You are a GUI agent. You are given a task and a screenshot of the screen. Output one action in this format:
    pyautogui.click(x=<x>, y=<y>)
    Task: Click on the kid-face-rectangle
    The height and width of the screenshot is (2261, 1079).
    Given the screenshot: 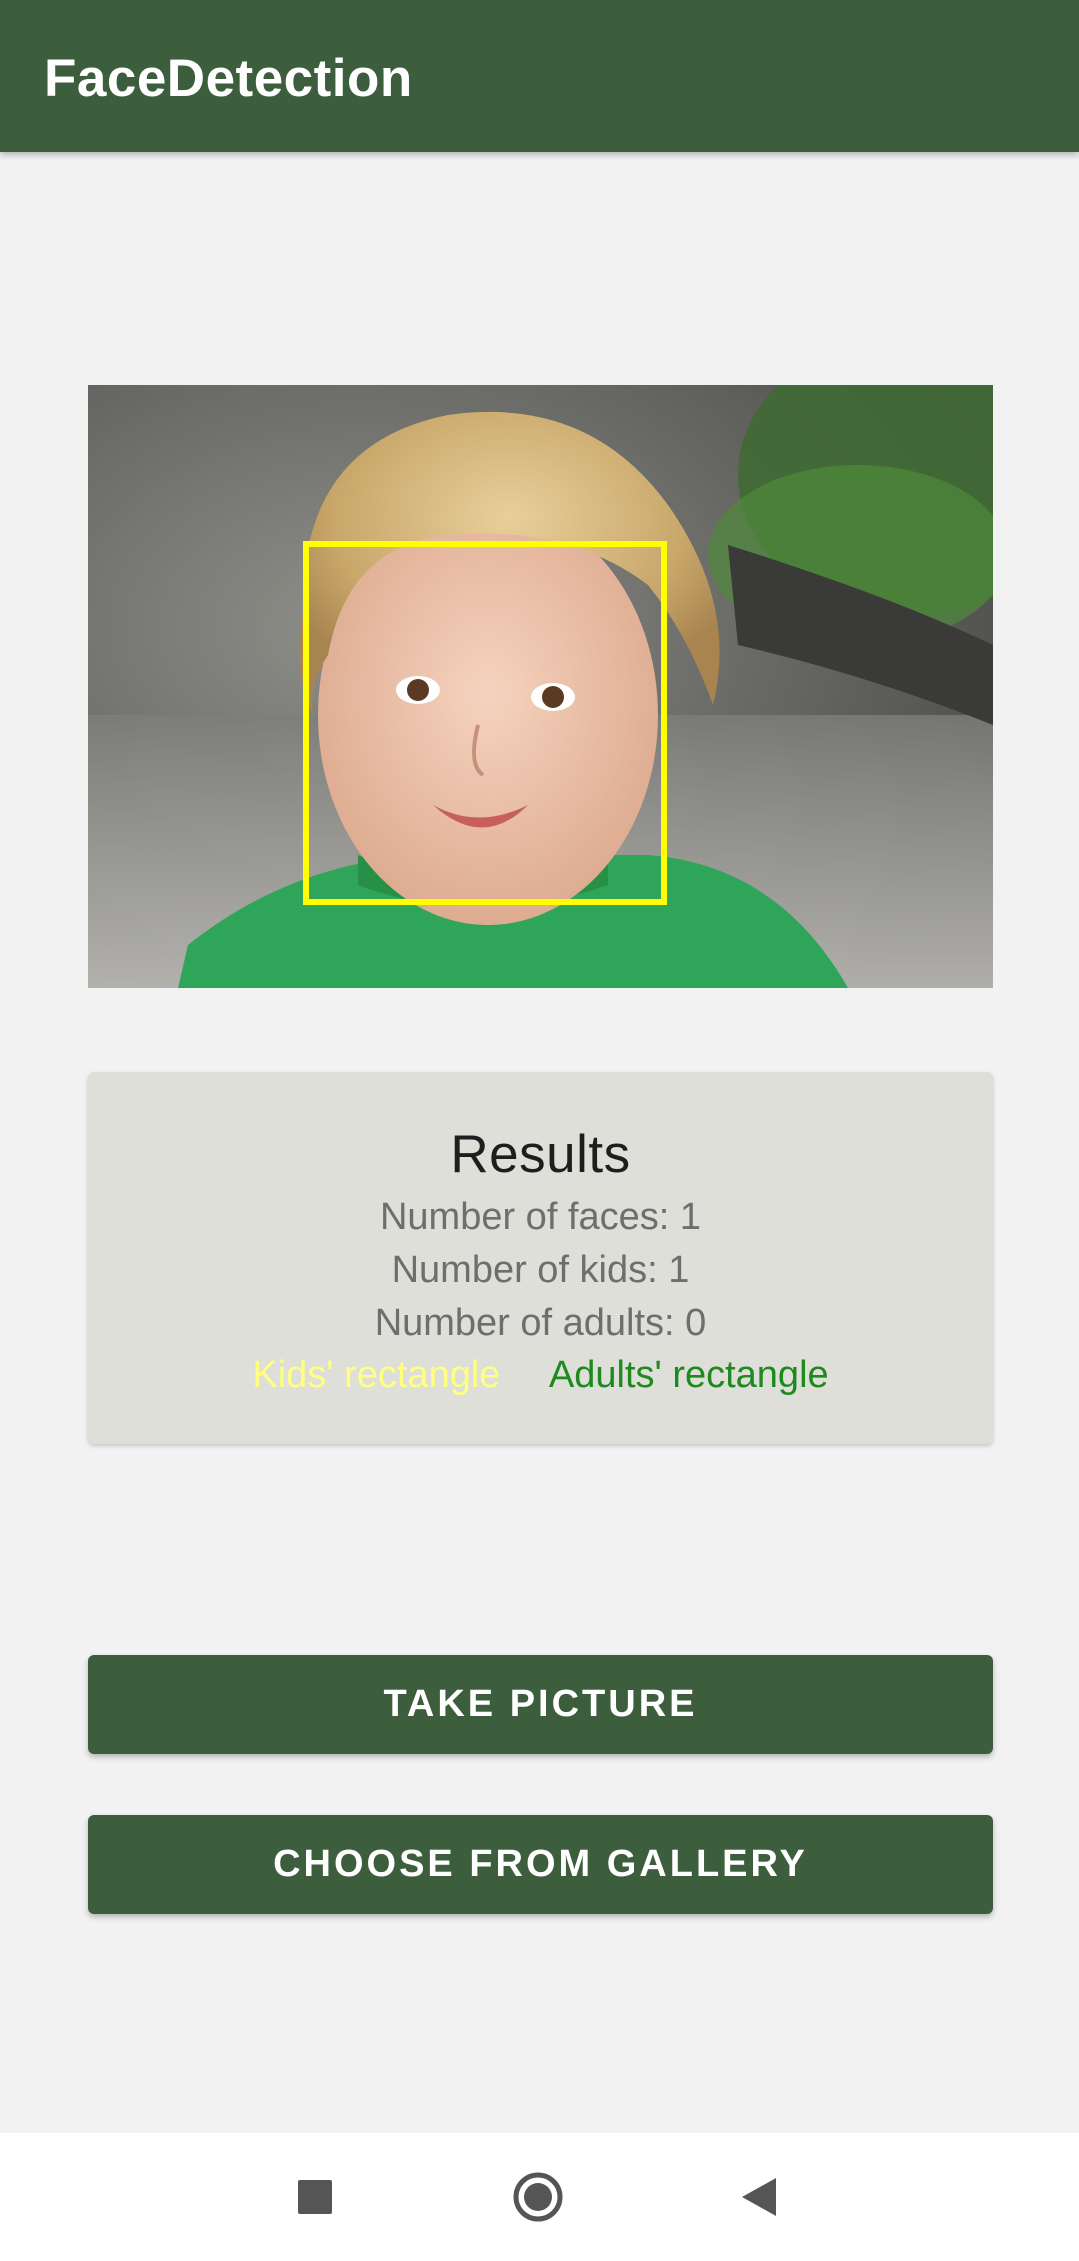 What is the action you would take?
    pyautogui.click(x=485, y=723)
    